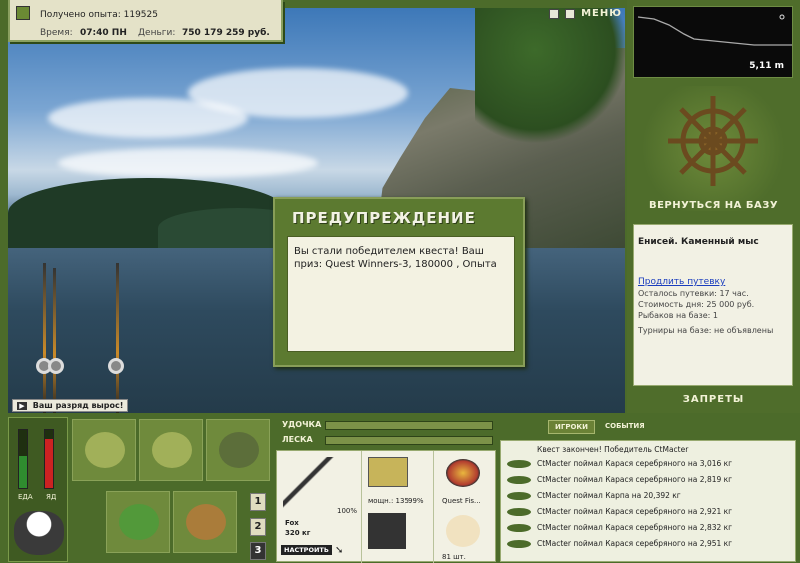 The width and height of the screenshot is (800, 563). I want to click on rank-notice: ▶ Ваш разряд вырос!, so click(70, 405).